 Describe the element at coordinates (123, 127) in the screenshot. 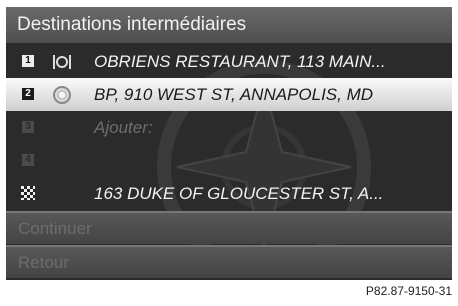

I see `add-destination-label: Ajouter:` at that location.